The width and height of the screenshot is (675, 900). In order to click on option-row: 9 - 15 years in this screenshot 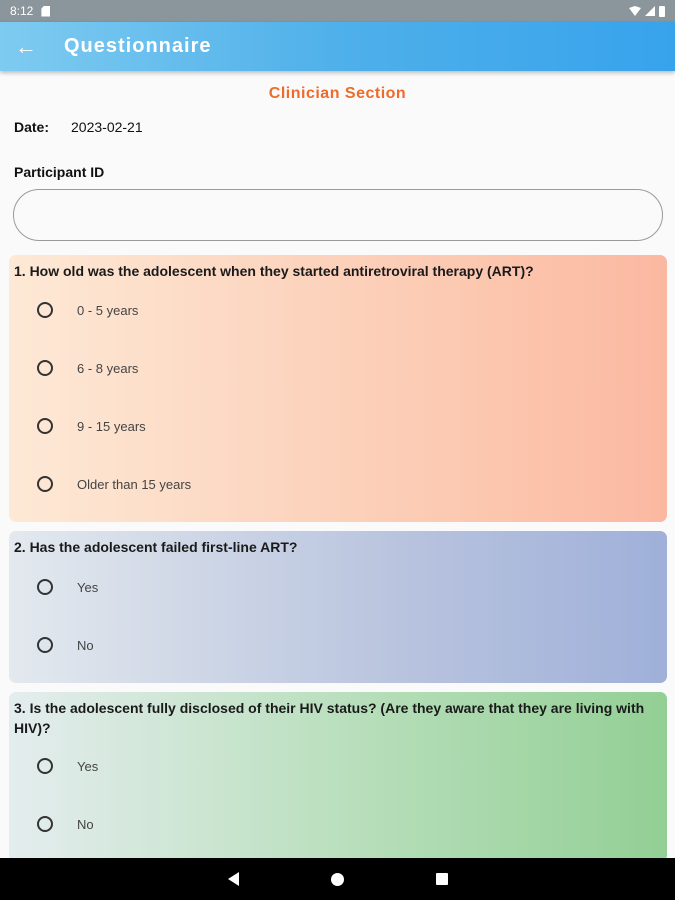, I will do `click(91, 426)`.